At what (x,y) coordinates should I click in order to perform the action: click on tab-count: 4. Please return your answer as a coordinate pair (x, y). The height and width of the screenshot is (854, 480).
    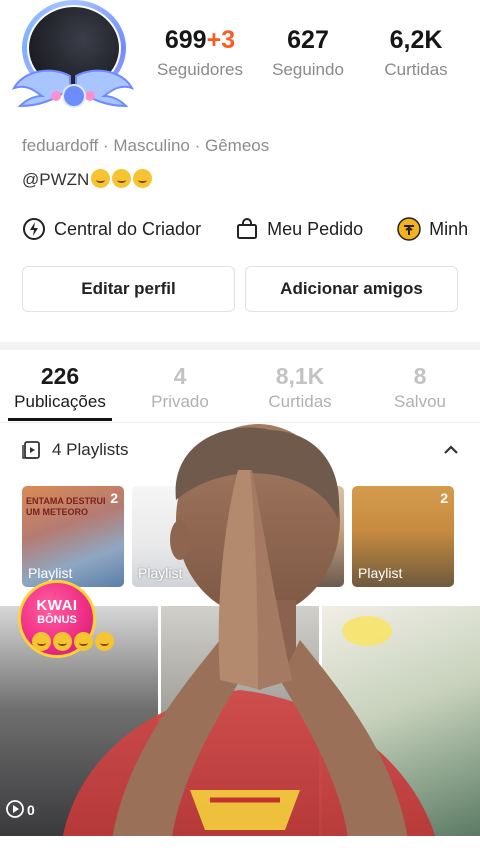
    Looking at the image, I should click on (180, 376).